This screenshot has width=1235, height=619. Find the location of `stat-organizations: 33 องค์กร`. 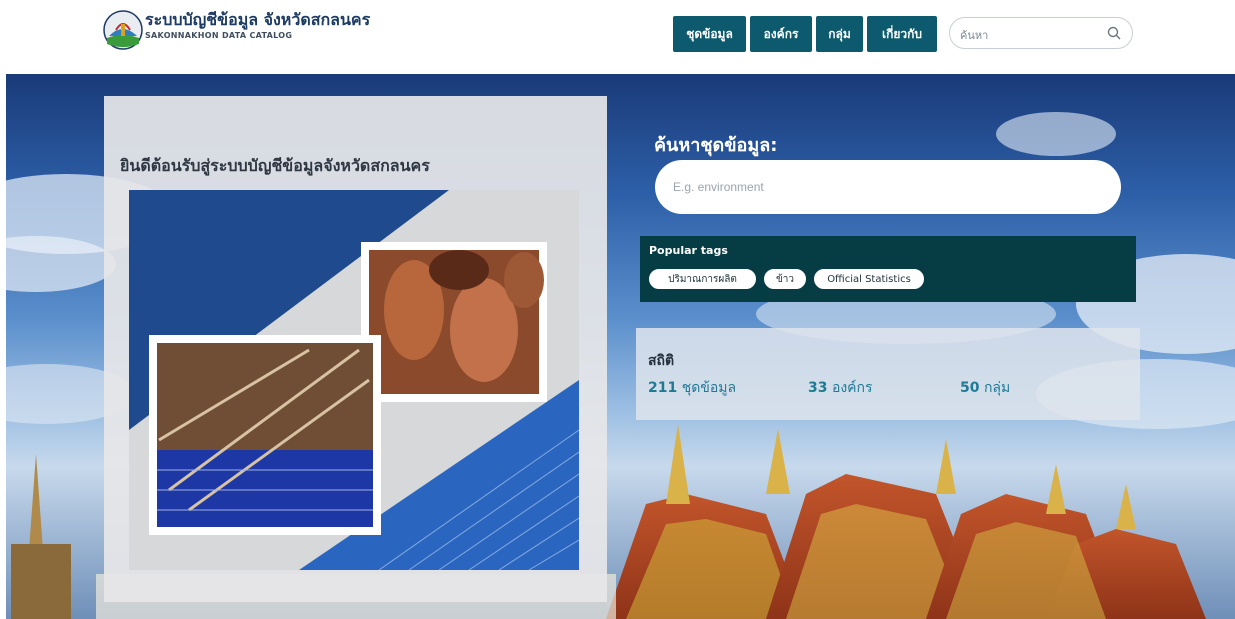

stat-organizations: 33 องค์กร is located at coordinates (840, 388).